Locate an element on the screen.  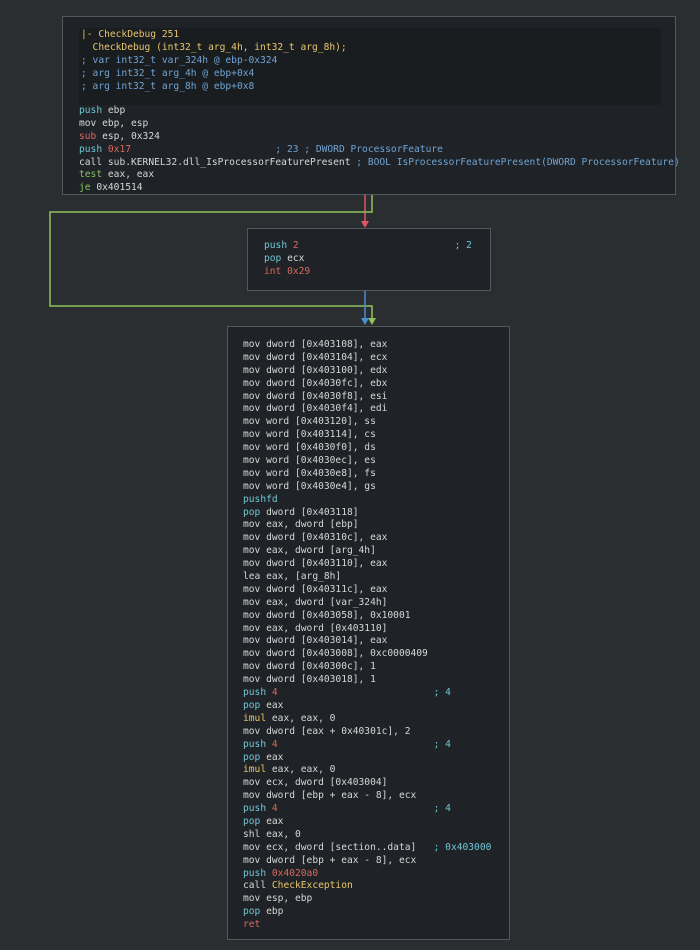
header-line: ; var int32_t var_324h @ ebp-0x324 is located at coordinates (371, 61).